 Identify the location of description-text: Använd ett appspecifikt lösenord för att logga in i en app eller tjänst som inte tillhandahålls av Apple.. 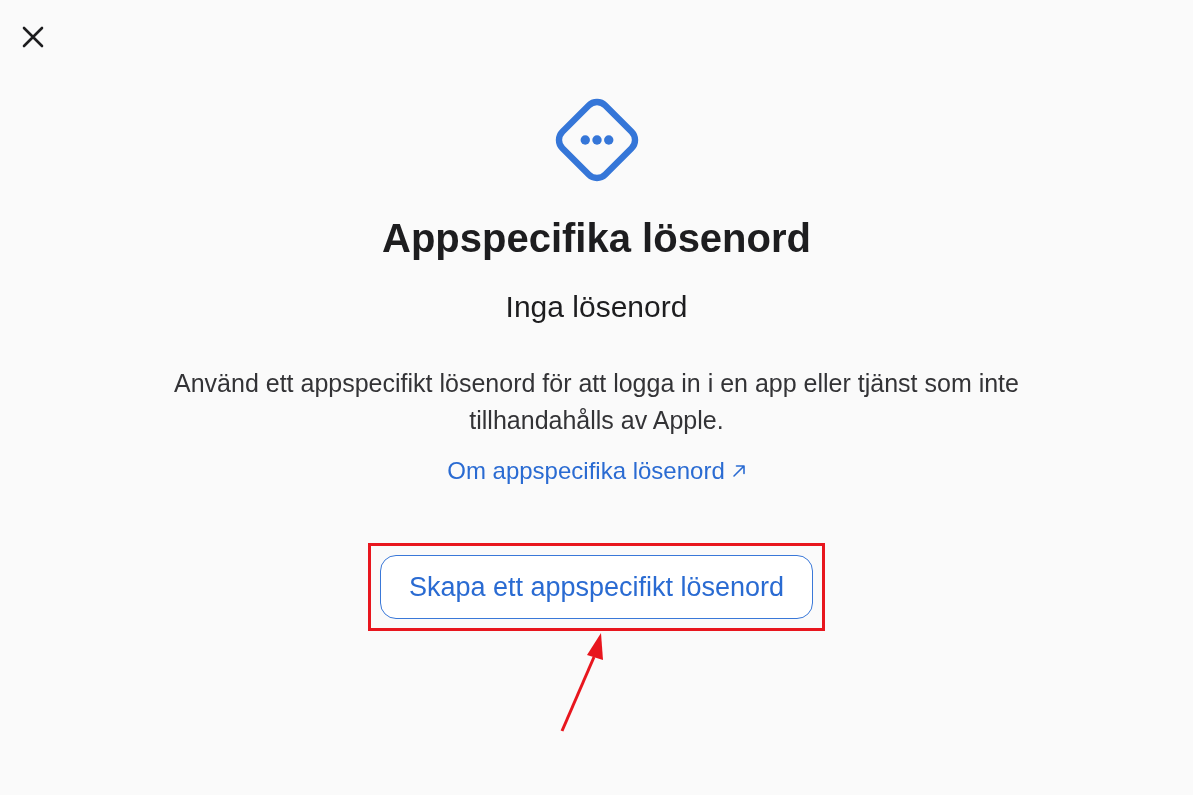
(596, 402).